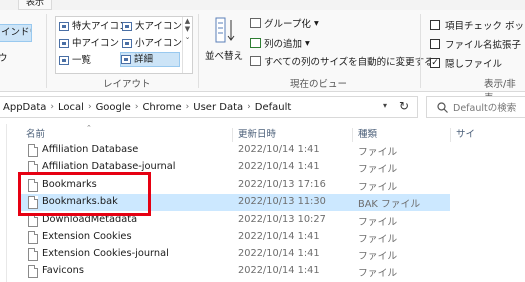 Image resolution: width=525 pixels, height=282 pixels. Describe the element at coordinates (4, 57) in the screenshot. I see `details-pane-button: ウ` at that location.